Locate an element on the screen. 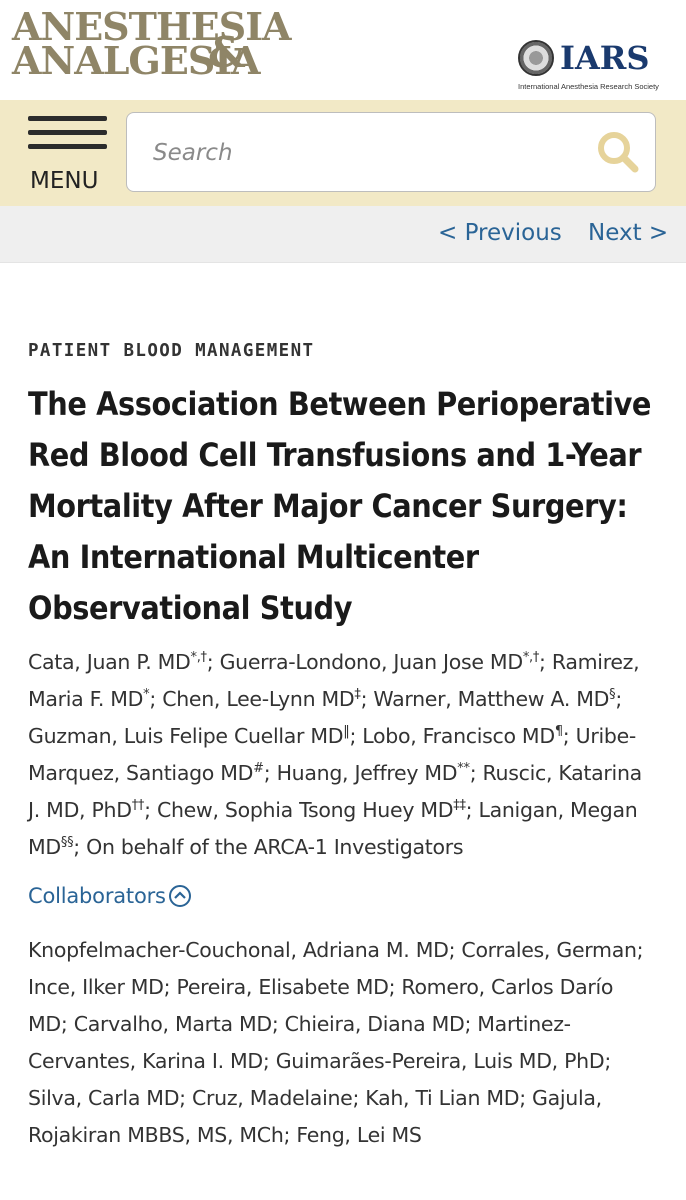 This screenshot has height=1200, width=686. affiliation-mark: ‖ is located at coordinates (346, 732).